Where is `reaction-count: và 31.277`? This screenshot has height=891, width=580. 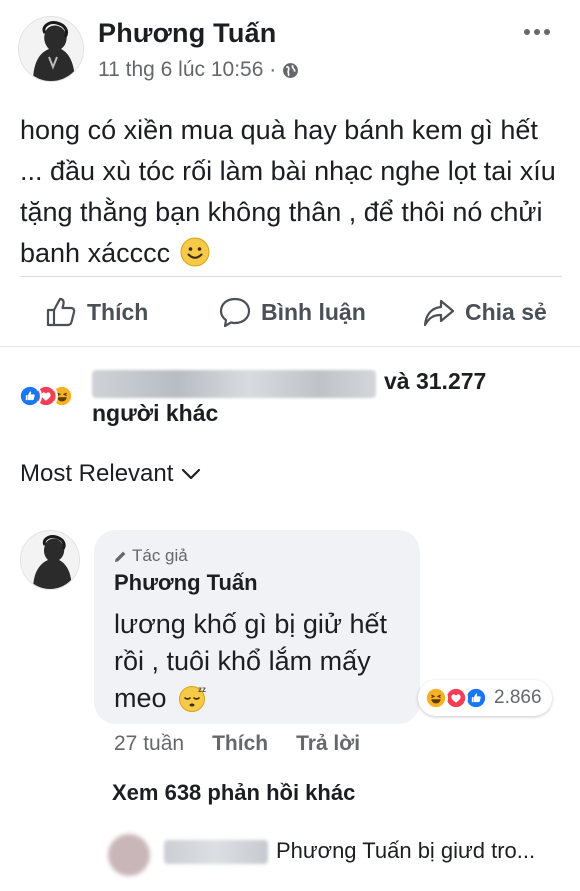 reaction-count: và 31.277 is located at coordinates (435, 381).